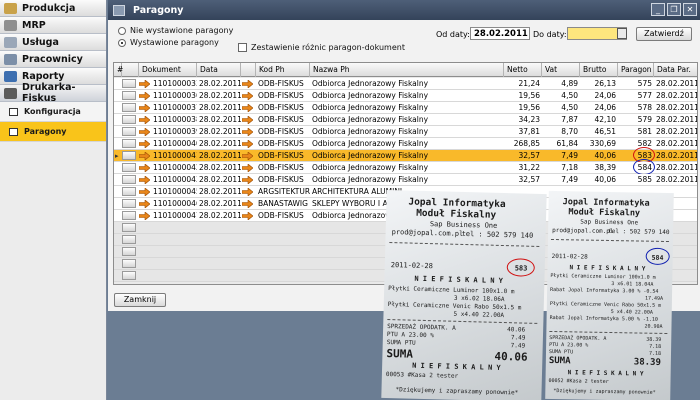 This screenshot has height=400, width=700. I want to click on close-button: Zamknij, so click(140, 300).